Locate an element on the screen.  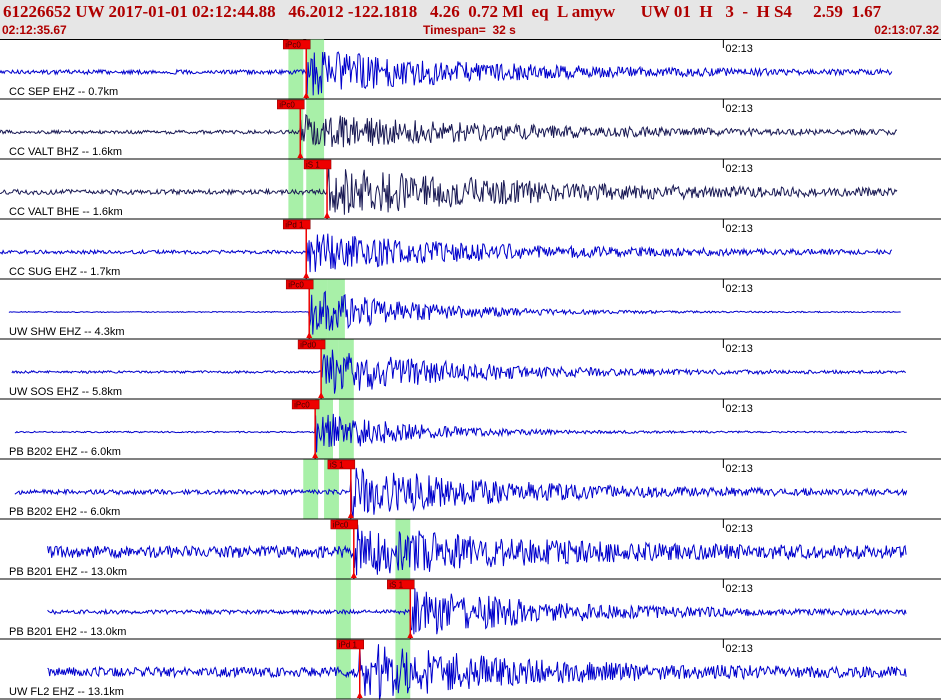
station-label: PB B202 EH2 -- 6.0km is located at coordinates (64, 512).